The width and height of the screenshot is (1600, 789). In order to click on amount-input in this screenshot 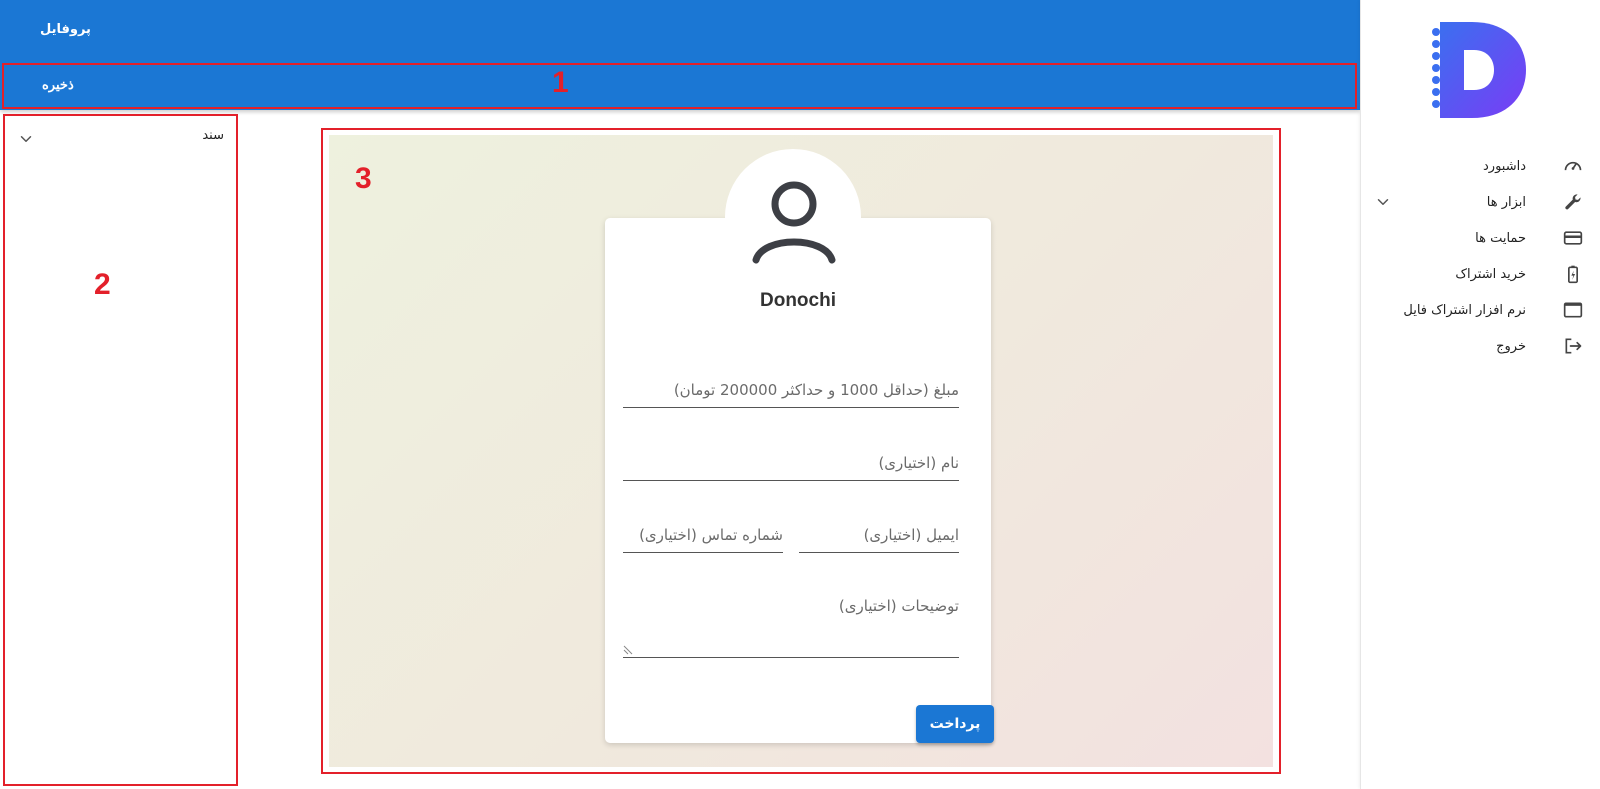, I will do `click(791, 394)`.